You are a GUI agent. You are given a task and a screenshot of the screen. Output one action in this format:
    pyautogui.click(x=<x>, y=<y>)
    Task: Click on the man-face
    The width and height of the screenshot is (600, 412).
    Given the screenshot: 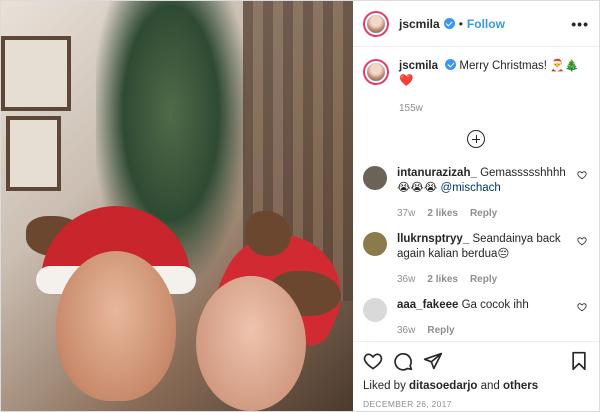 What is the action you would take?
    pyautogui.click(x=116, y=326)
    